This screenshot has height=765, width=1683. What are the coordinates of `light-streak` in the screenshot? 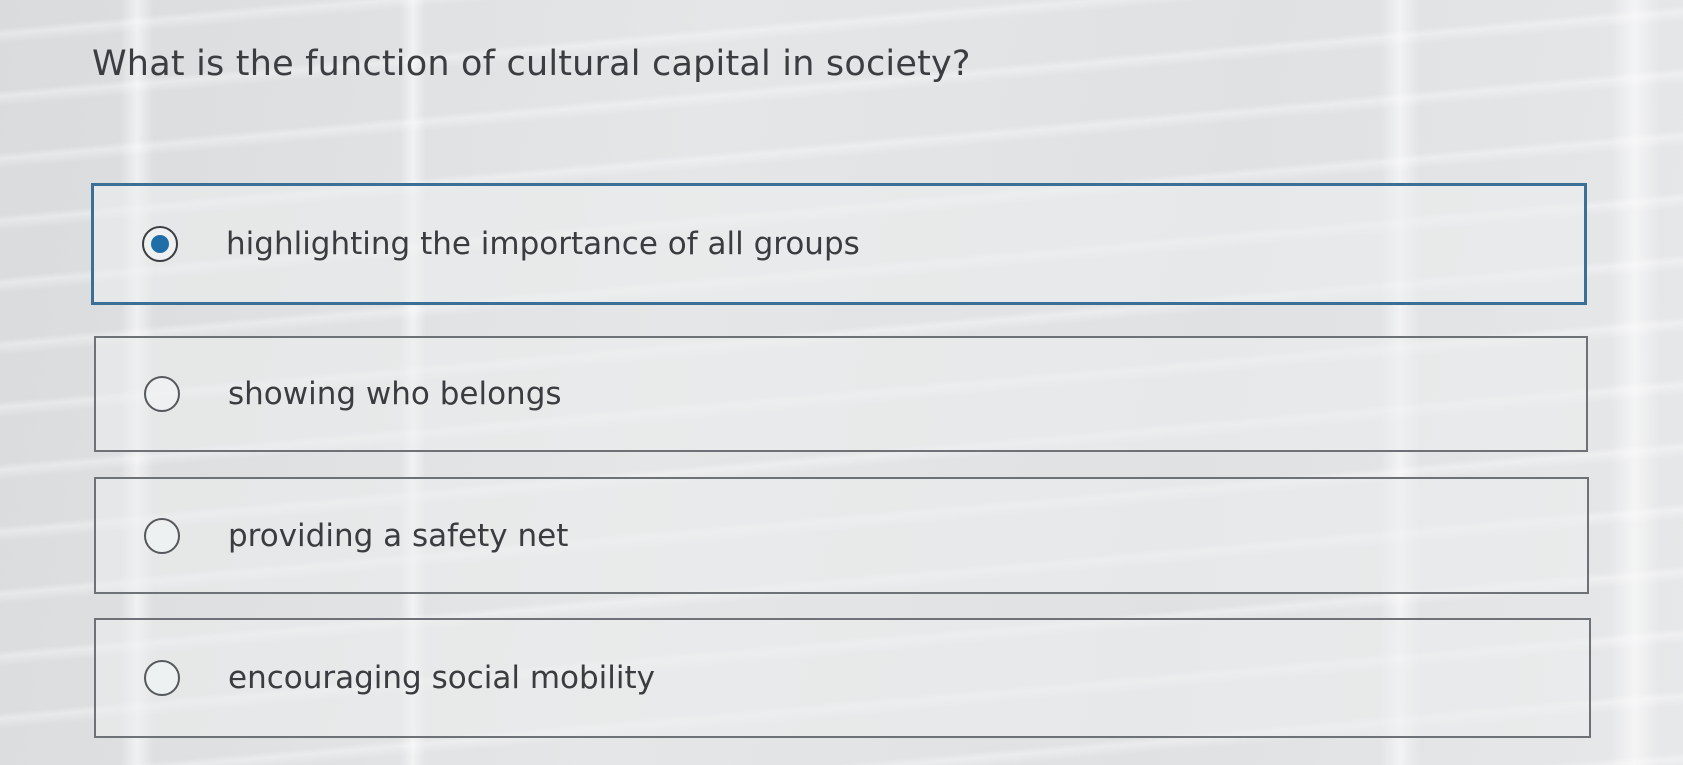 It's located at (1635, 382).